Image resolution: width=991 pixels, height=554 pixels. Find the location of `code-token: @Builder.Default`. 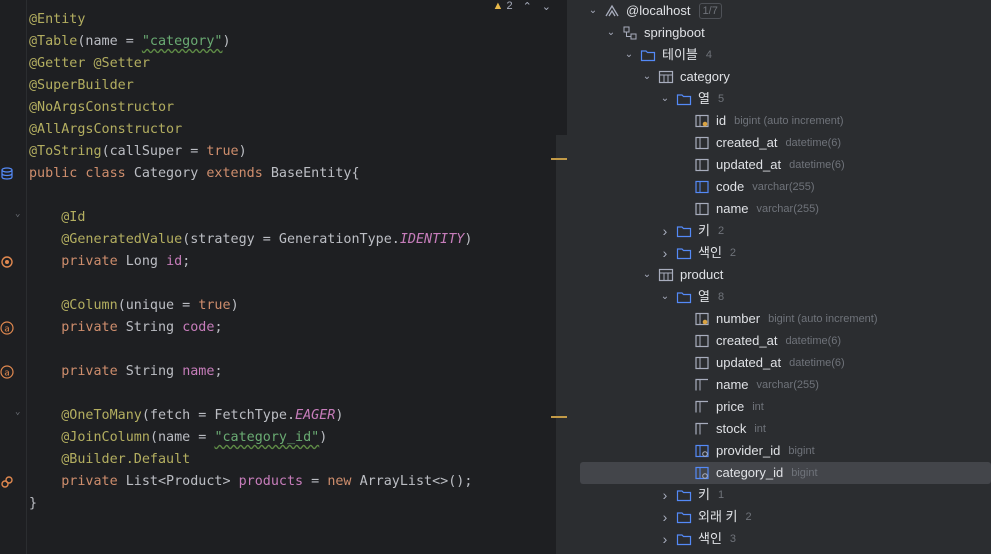

code-token: @Builder.Default is located at coordinates (126, 459).